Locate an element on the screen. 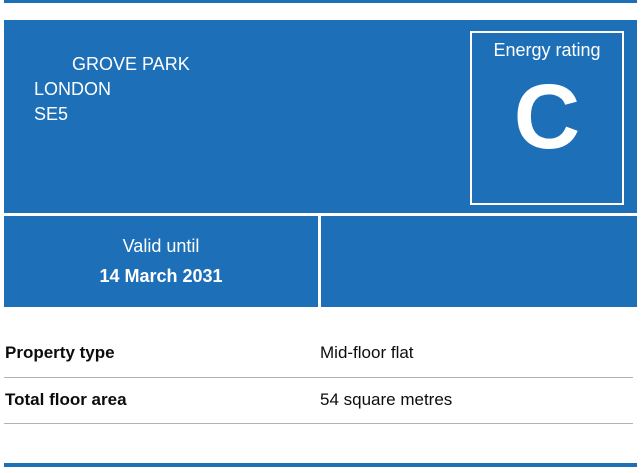  validity-panel: Valid until 14 March 2031 is located at coordinates (161, 261).